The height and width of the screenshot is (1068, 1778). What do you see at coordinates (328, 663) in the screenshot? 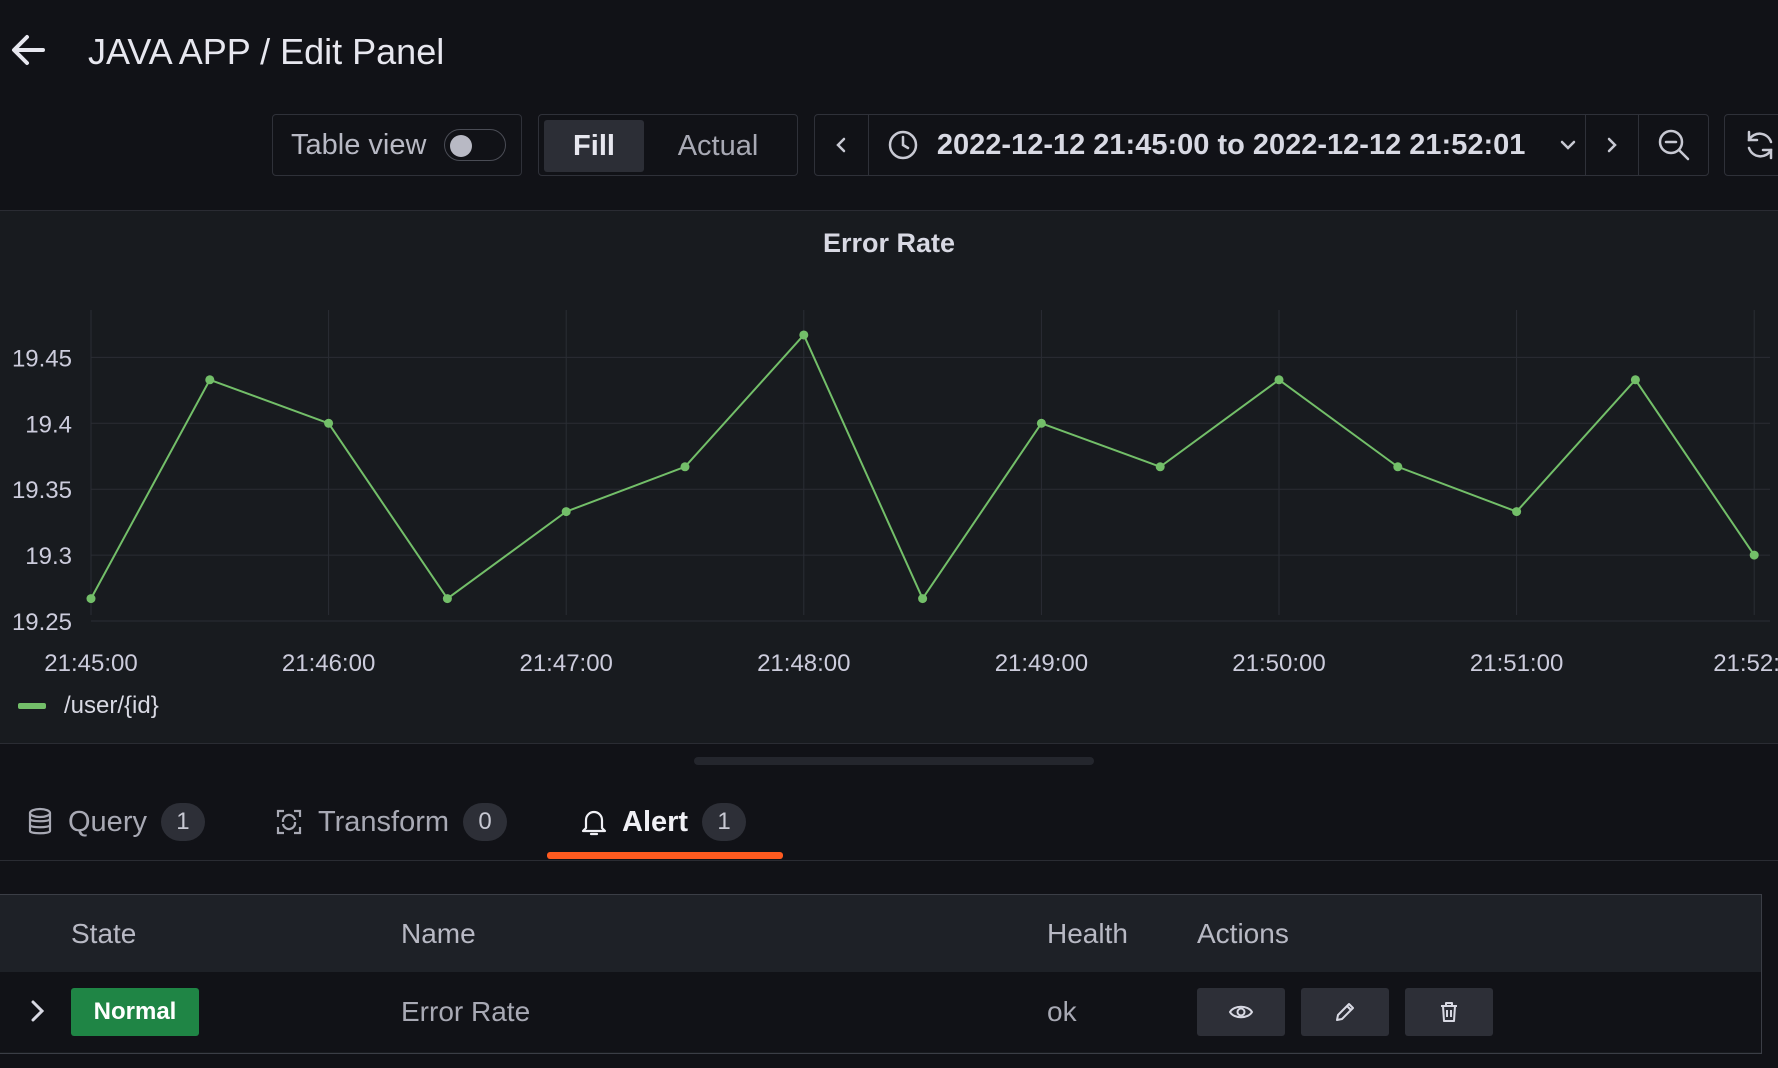
I see `x-tick-label: 21:46:00` at bounding box center [328, 663].